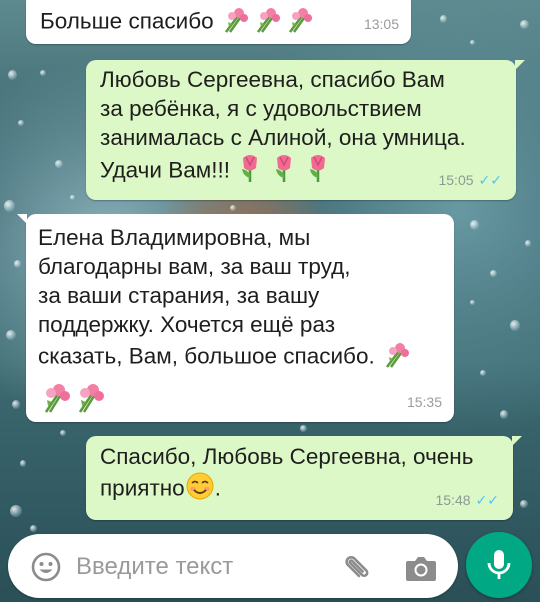 Image resolution: width=540 pixels, height=602 pixels. I want to click on message-bubble-incoming: Больше спасибо 13:05, so click(218, 22).